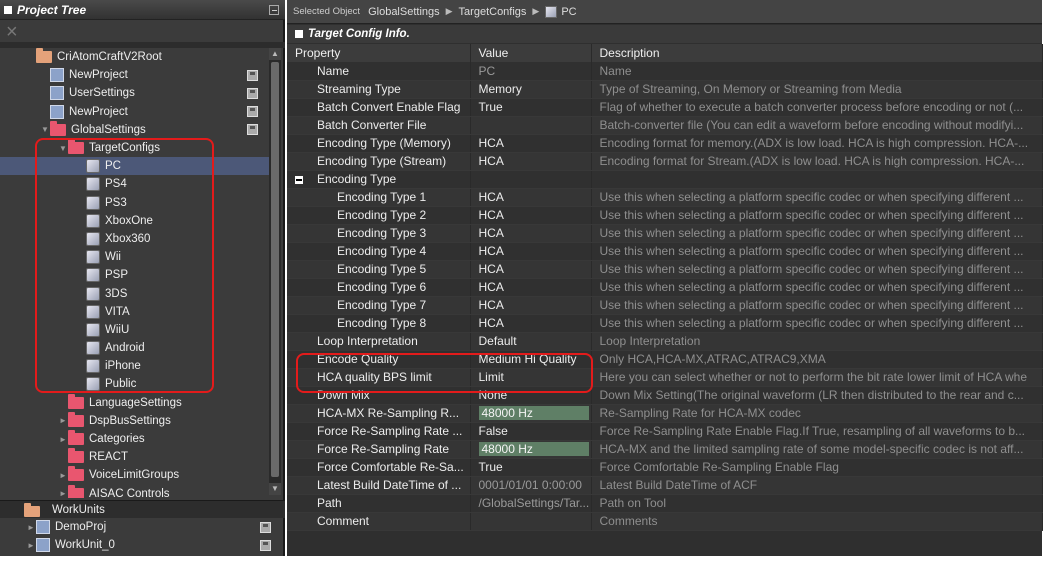 This screenshot has height=564, width=1049. I want to click on property-value: Limit, so click(491, 377).